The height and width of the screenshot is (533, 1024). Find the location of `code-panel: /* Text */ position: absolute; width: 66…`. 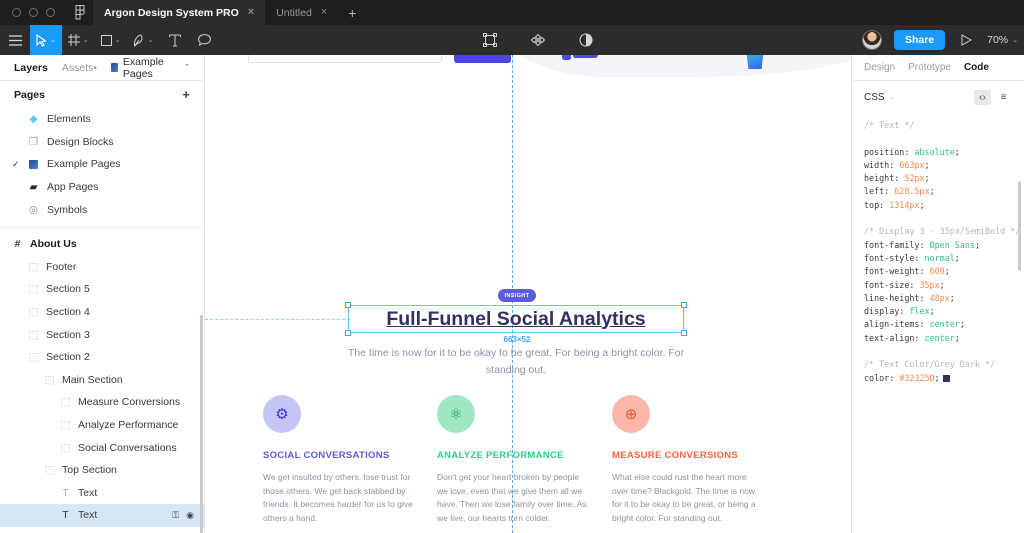

code-panel: /* Text */ position: absolute; width: 66… is located at coordinates (938, 323).